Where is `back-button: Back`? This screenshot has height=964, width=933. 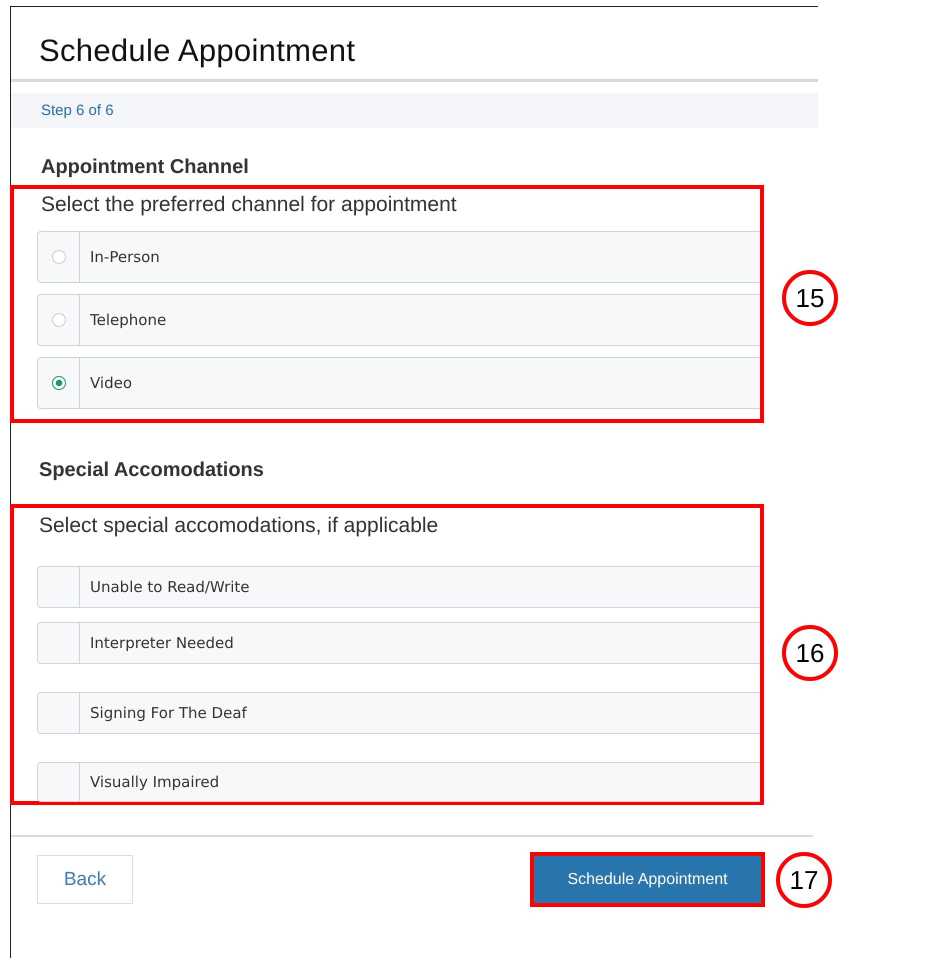
back-button: Back is located at coordinates (85, 879).